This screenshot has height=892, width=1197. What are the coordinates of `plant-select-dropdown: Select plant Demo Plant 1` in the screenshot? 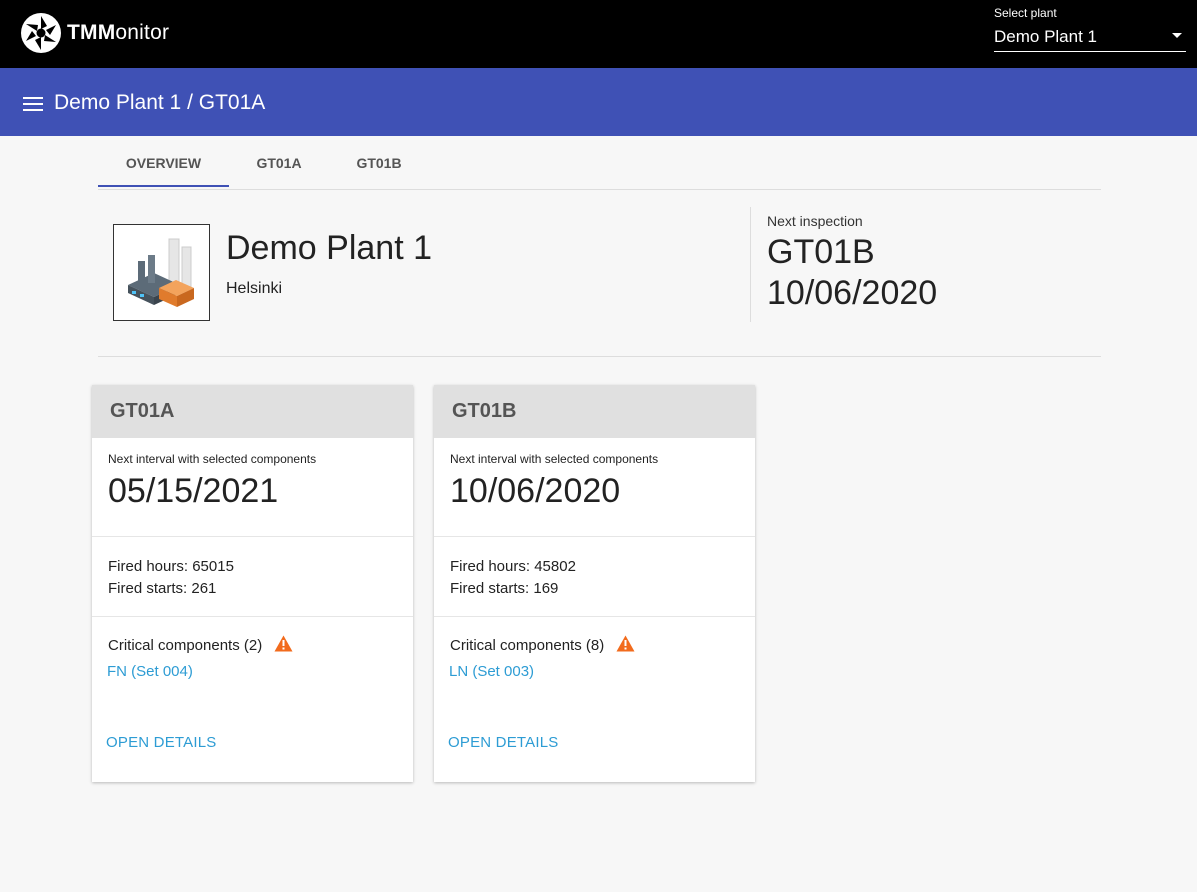 It's located at (1090, 28).